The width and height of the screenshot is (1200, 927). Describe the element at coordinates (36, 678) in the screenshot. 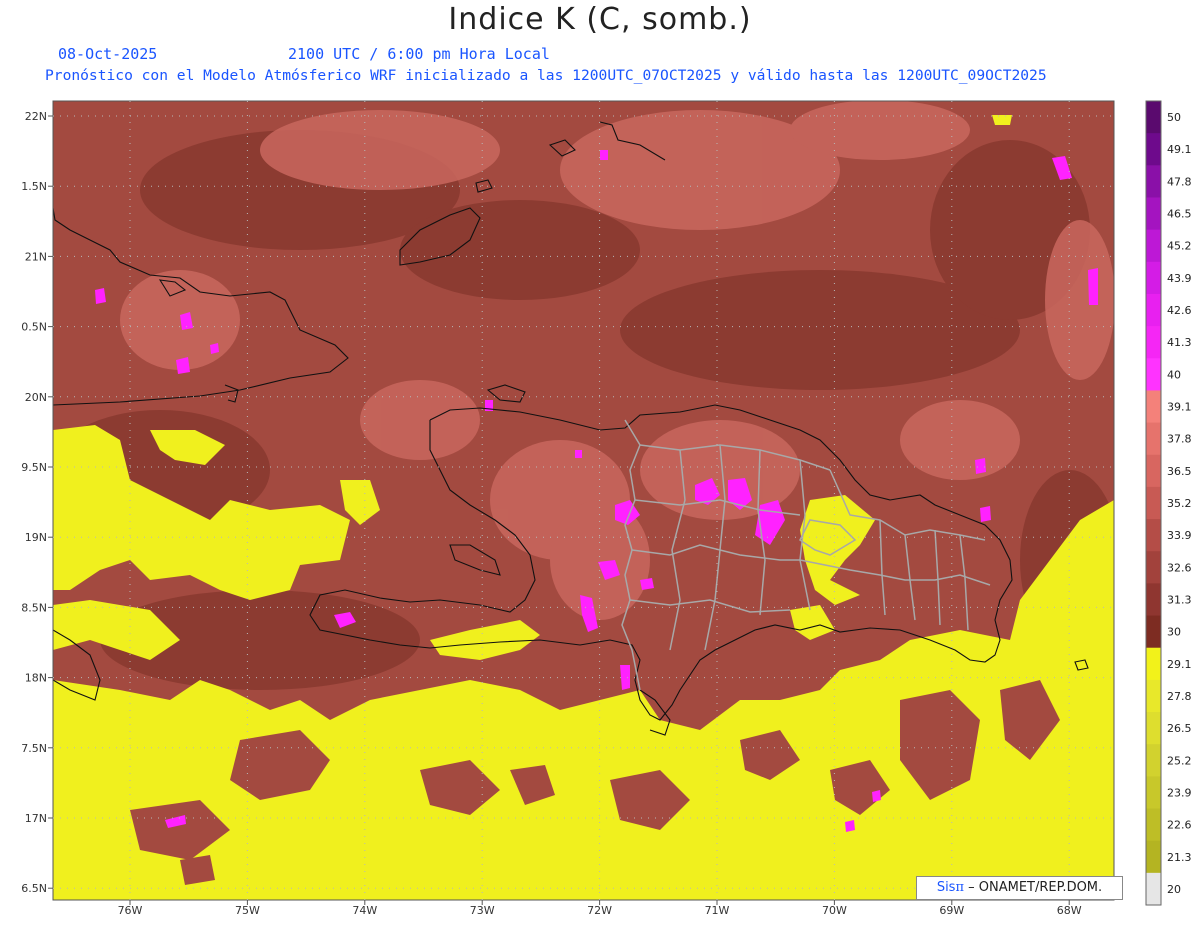

I see `lat-tick-label: 18N` at that location.